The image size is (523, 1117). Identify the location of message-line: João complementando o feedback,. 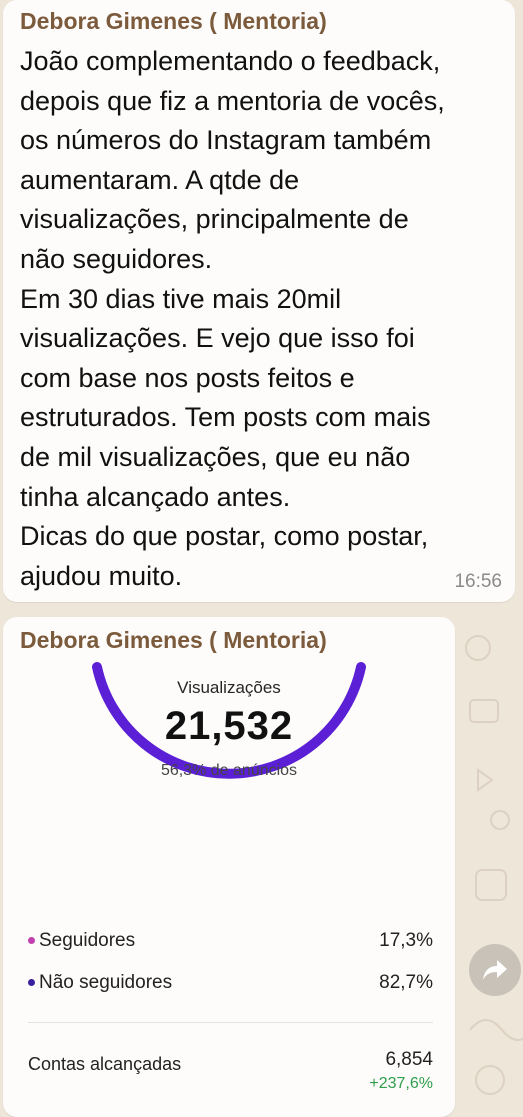
(230, 61).